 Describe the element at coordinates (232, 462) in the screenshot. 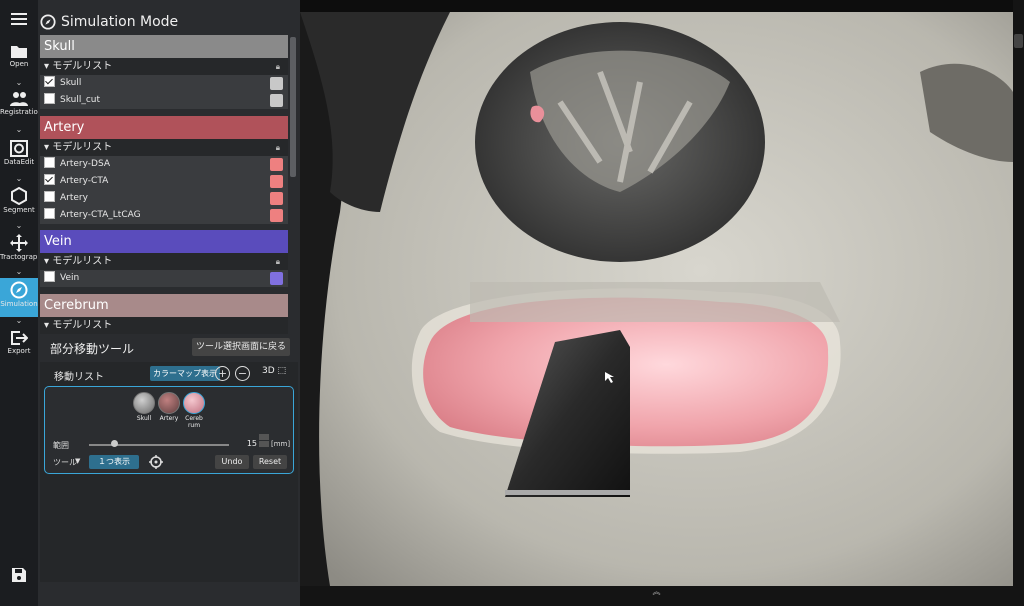

I see `undo-button: Undo` at that location.